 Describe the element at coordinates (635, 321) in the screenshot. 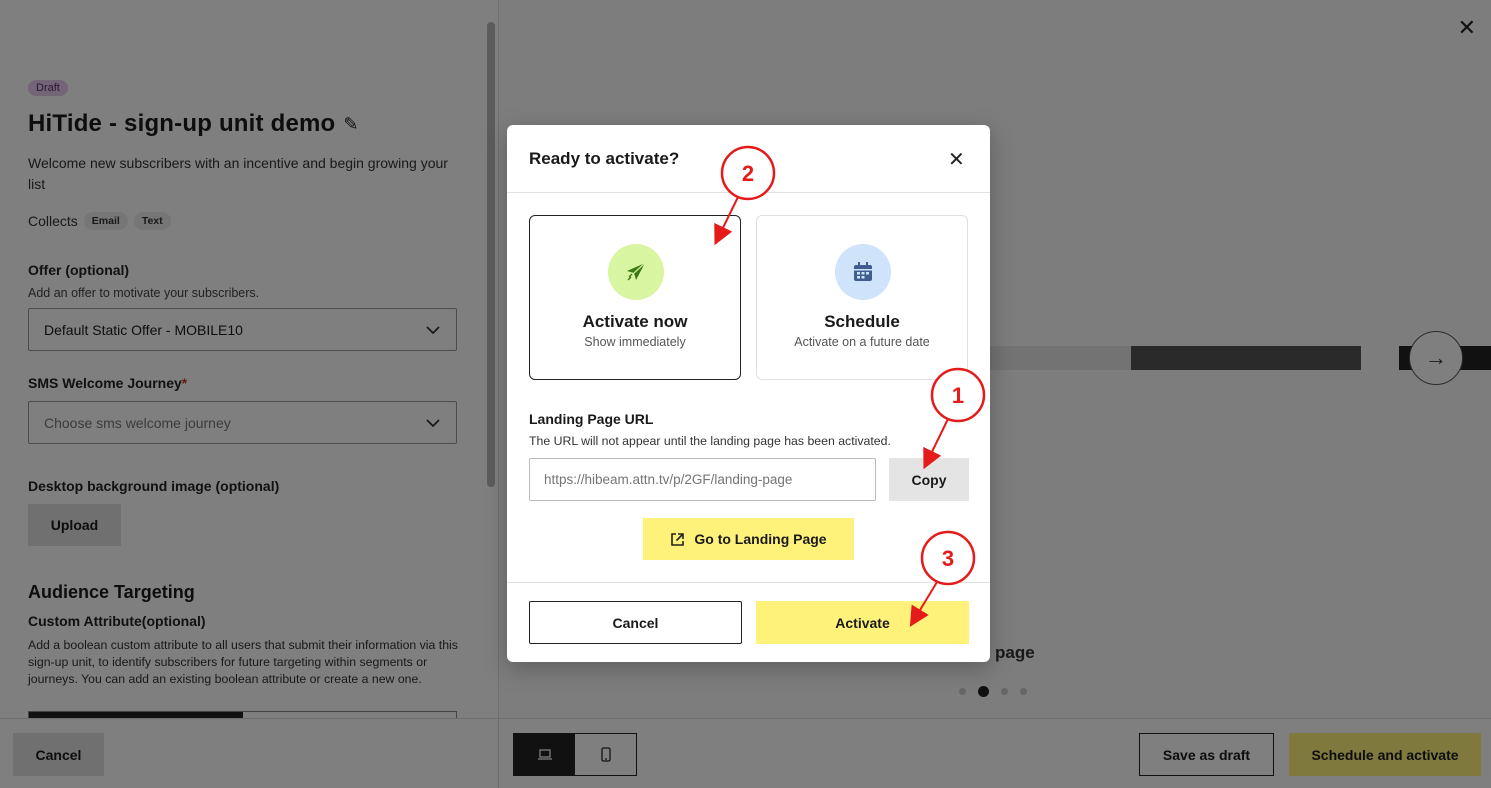

I see `option-name: Activate now` at that location.